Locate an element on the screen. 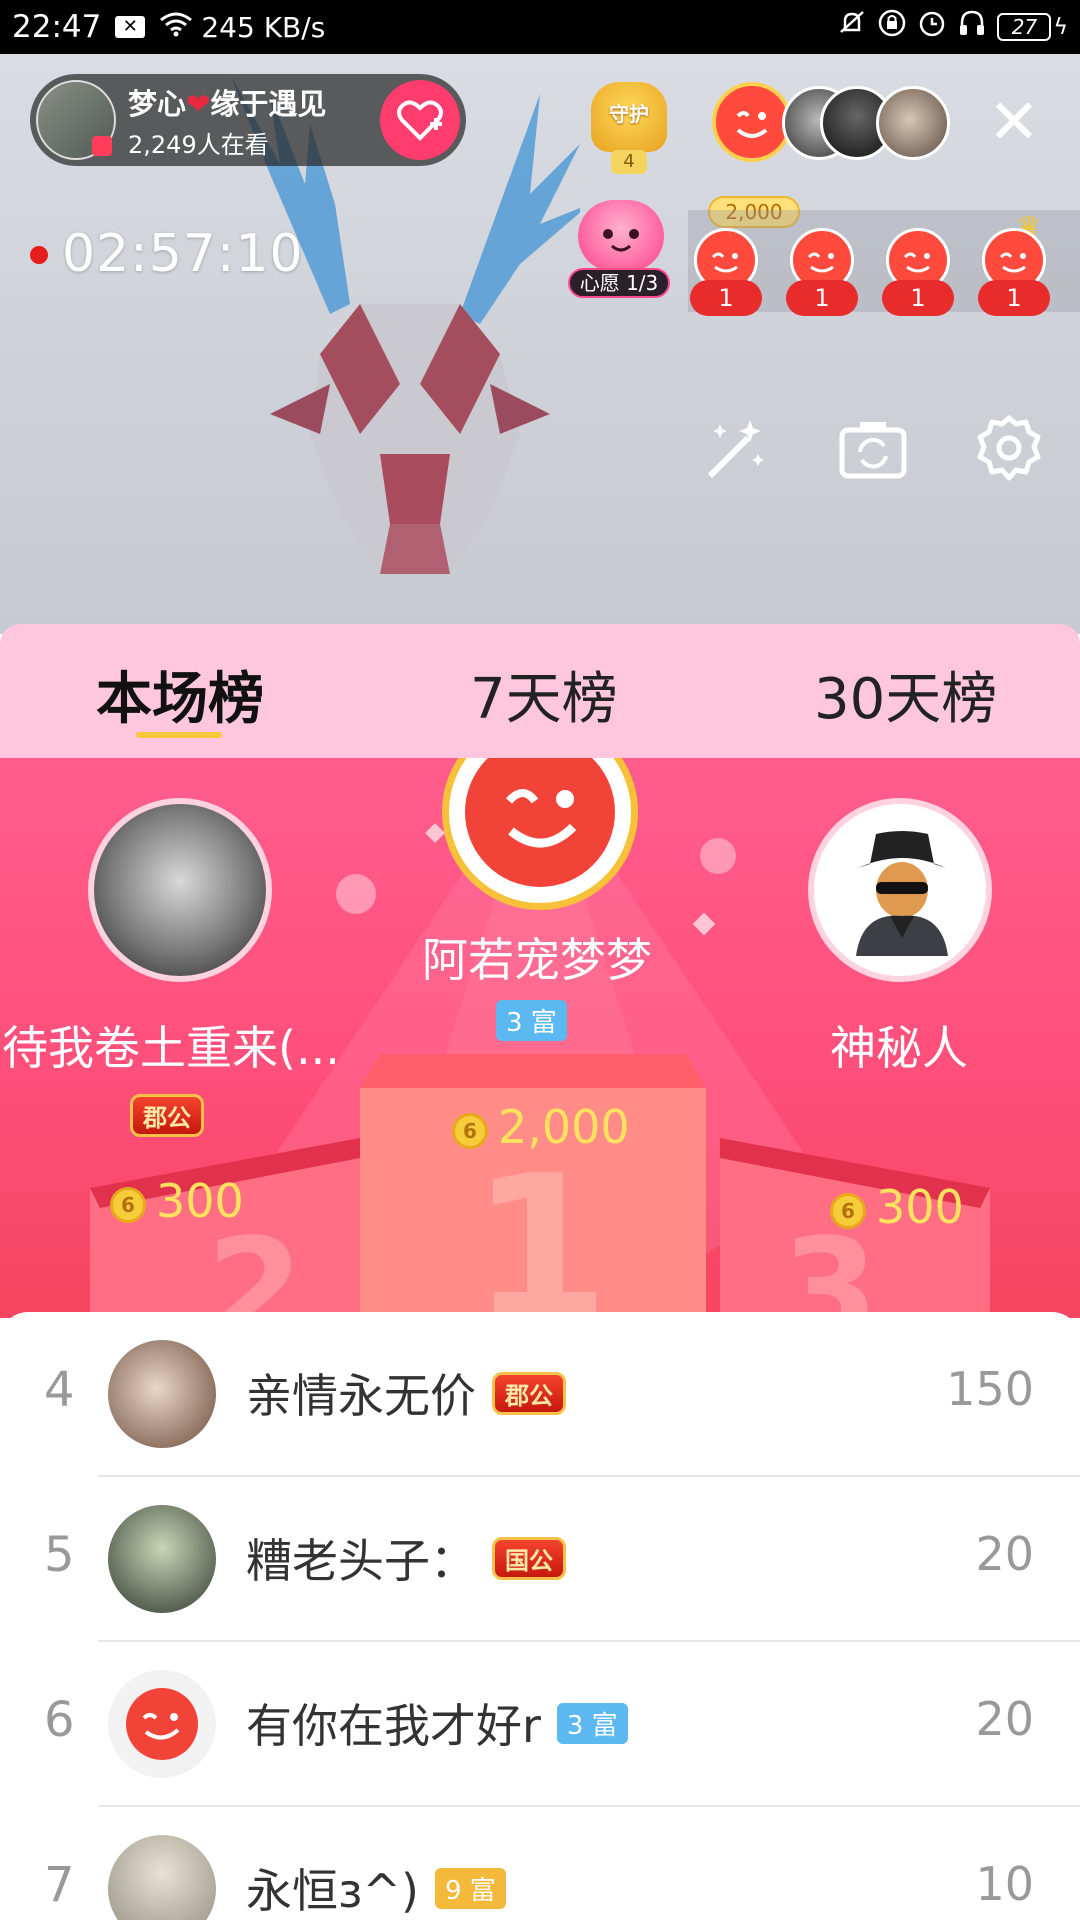  list-item: 4 亲情永无价 郡公 150 is located at coordinates (540, 1394).